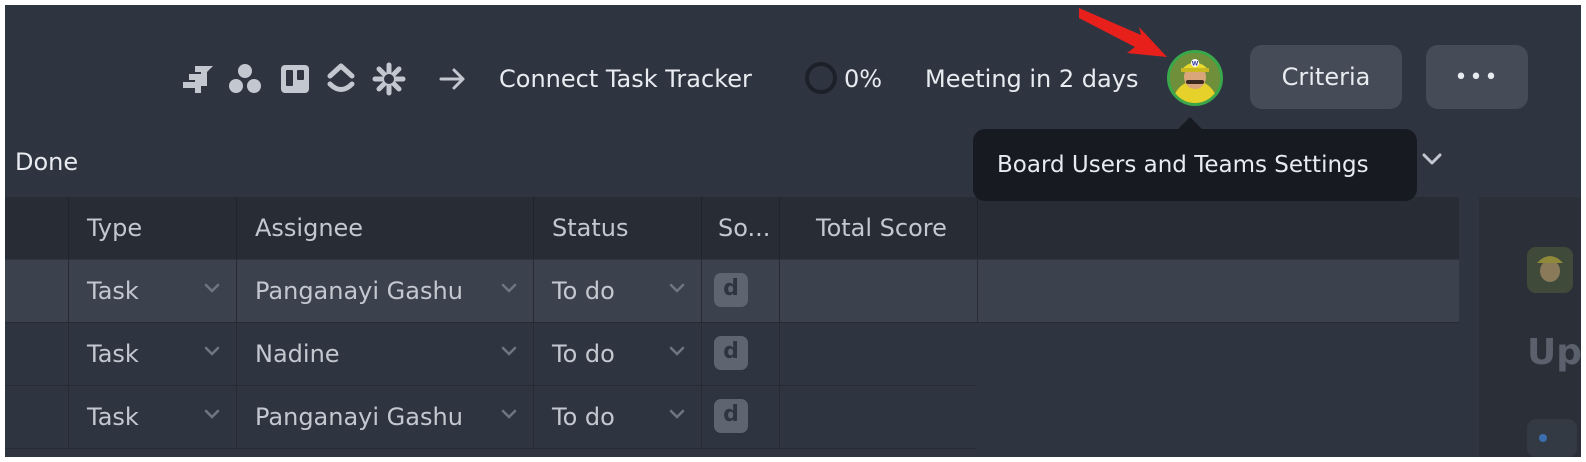 The image size is (1586, 462). What do you see at coordinates (863, 79) in the screenshot?
I see `progress-label: 0%` at bounding box center [863, 79].